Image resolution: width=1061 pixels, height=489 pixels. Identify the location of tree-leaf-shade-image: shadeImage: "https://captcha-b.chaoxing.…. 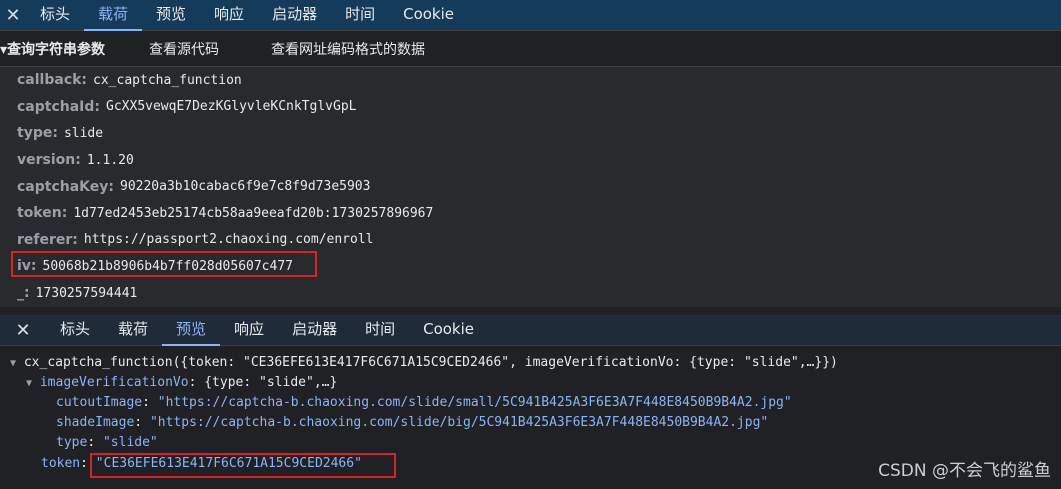
(412, 422).